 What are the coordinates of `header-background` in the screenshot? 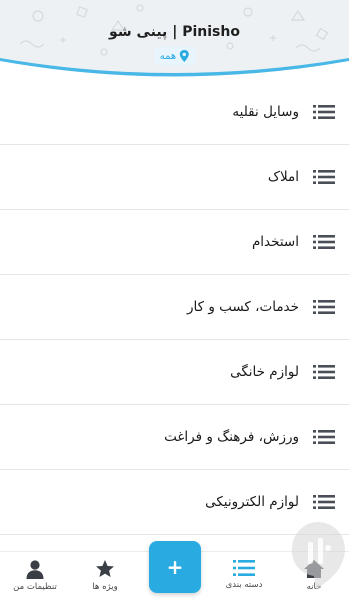 It's located at (174, 38).